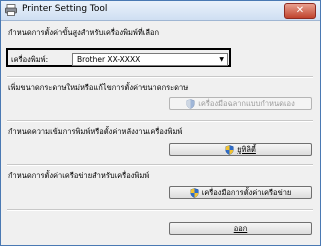 This screenshot has height=246, width=321. I want to click on utility-button: ยูทิลิตี้, so click(240, 149).